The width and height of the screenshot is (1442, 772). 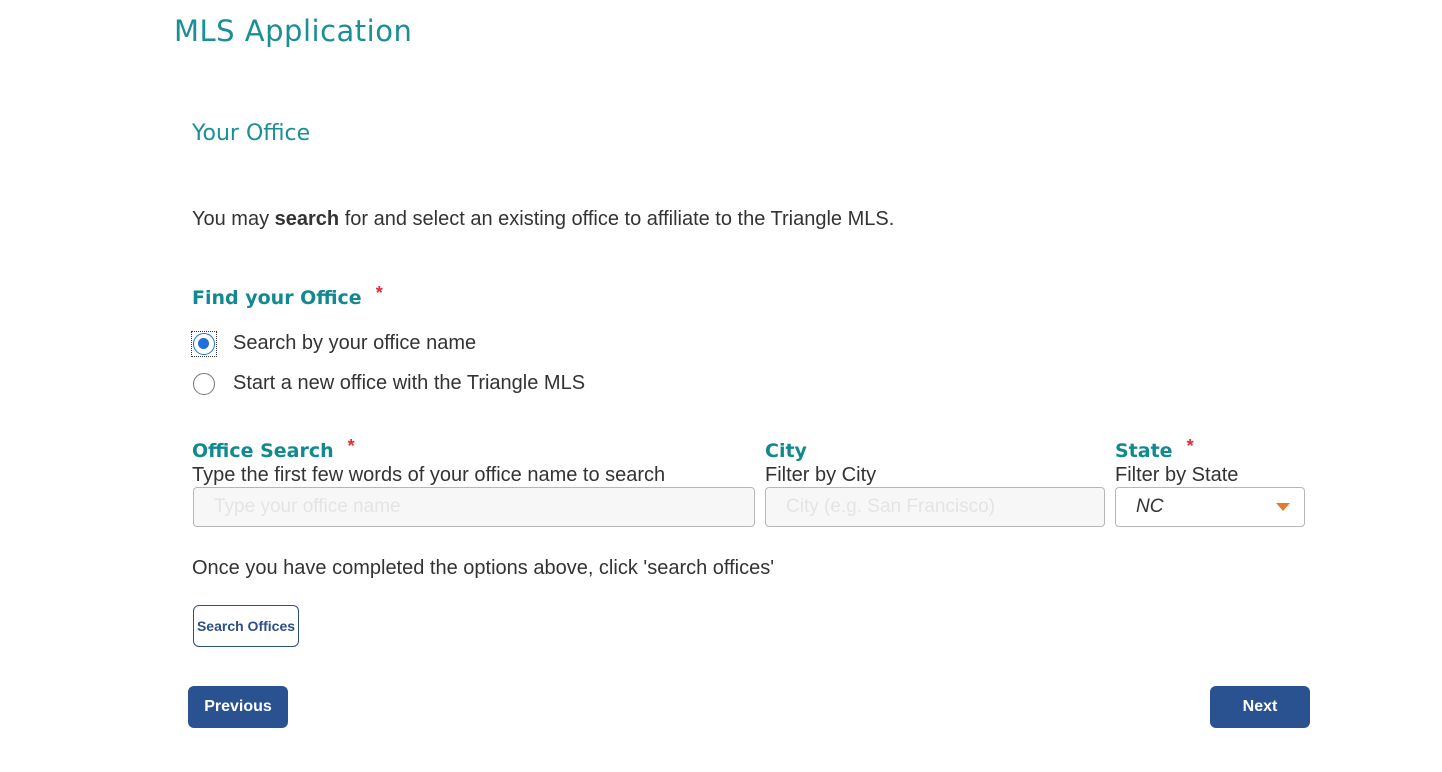 I want to click on chevron-down-icon, so click(x=1283, y=507).